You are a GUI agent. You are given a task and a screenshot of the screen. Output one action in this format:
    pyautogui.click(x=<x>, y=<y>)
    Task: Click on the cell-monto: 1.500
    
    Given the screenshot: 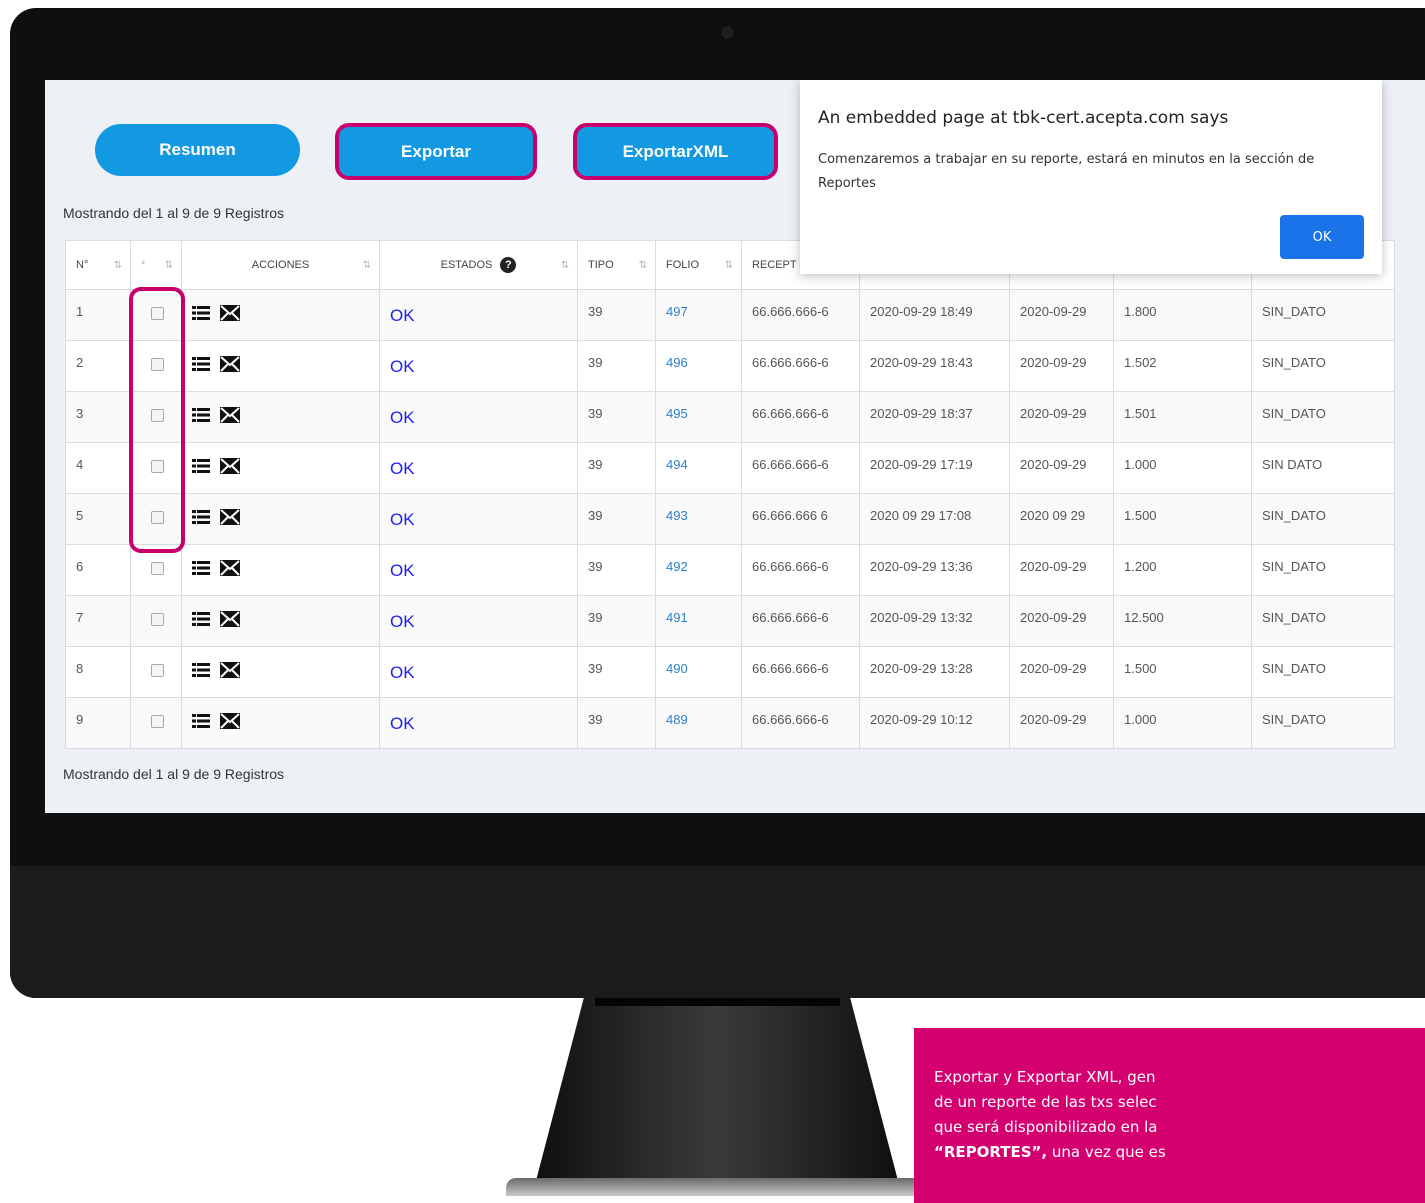 What is the action you would take?
    pyautogui.click(x=1182, y=519)
    